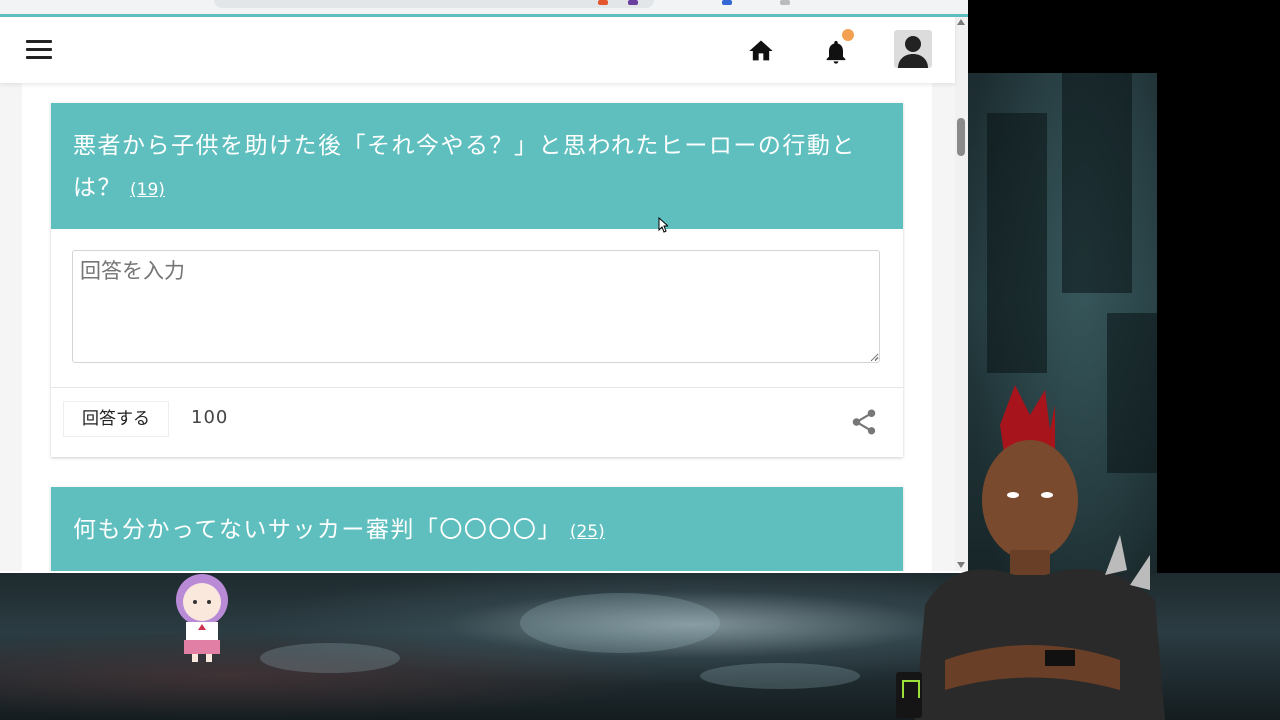  Describe the element at coordinates (1040, 552) in the screenshot. I see `vtuber-character-avatar` at that location.